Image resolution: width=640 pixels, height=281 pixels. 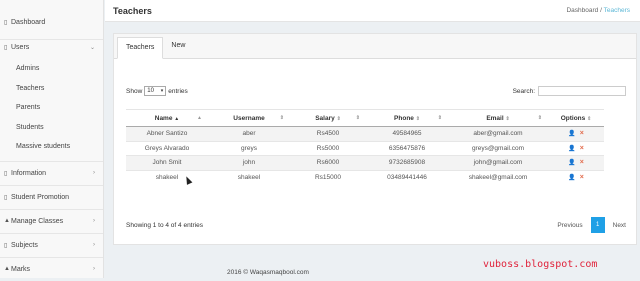 What do you see at coordinates (178, 47) in the screenshot?
I see `tab-new: New` at bounding box center [178, 47].